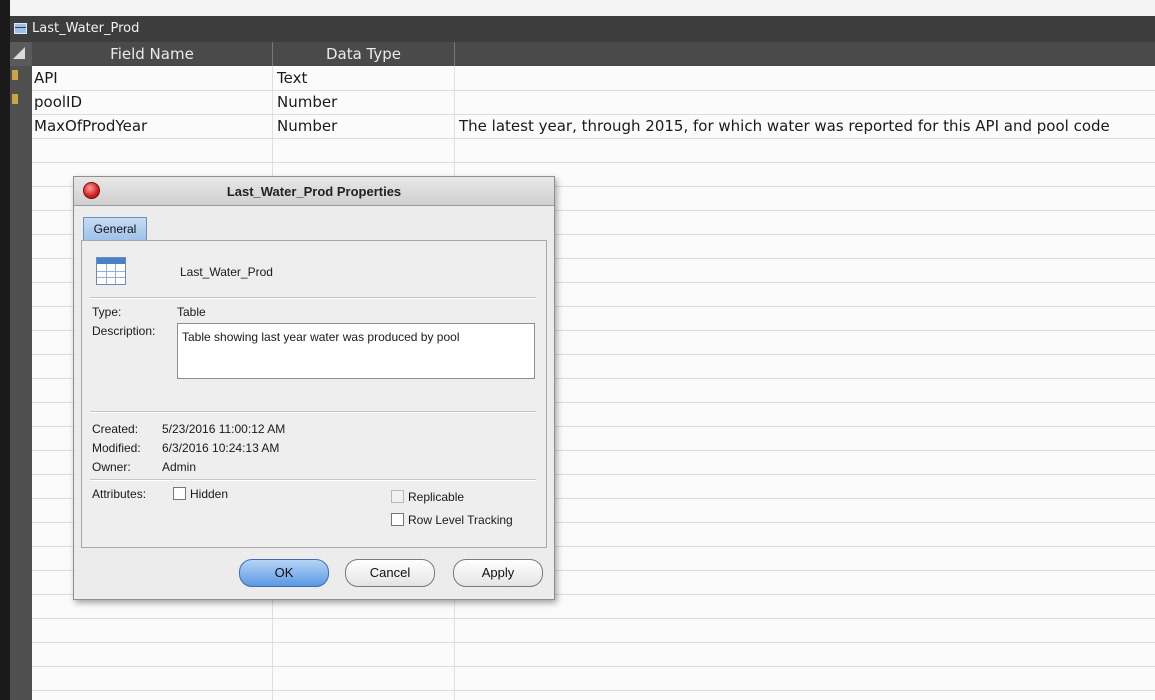 The height and width of the screenshot is (700, 1155). What do you see at coordinates (152, 54) in the screenshot?
I see `field-name-header: Field Name` at bounding box center [152, 54].